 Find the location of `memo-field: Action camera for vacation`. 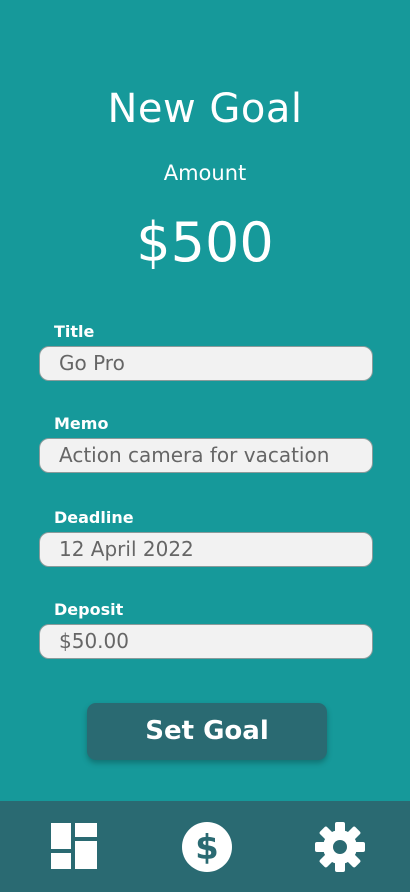

memo-field: Action camera for vacation is located at coordinates (206, 455).